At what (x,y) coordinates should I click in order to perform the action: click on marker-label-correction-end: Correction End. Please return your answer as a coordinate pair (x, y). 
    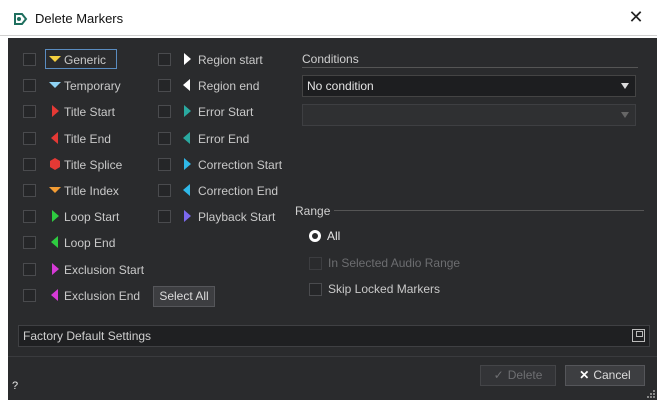
    Looking at the image, I should click on (238, 191).